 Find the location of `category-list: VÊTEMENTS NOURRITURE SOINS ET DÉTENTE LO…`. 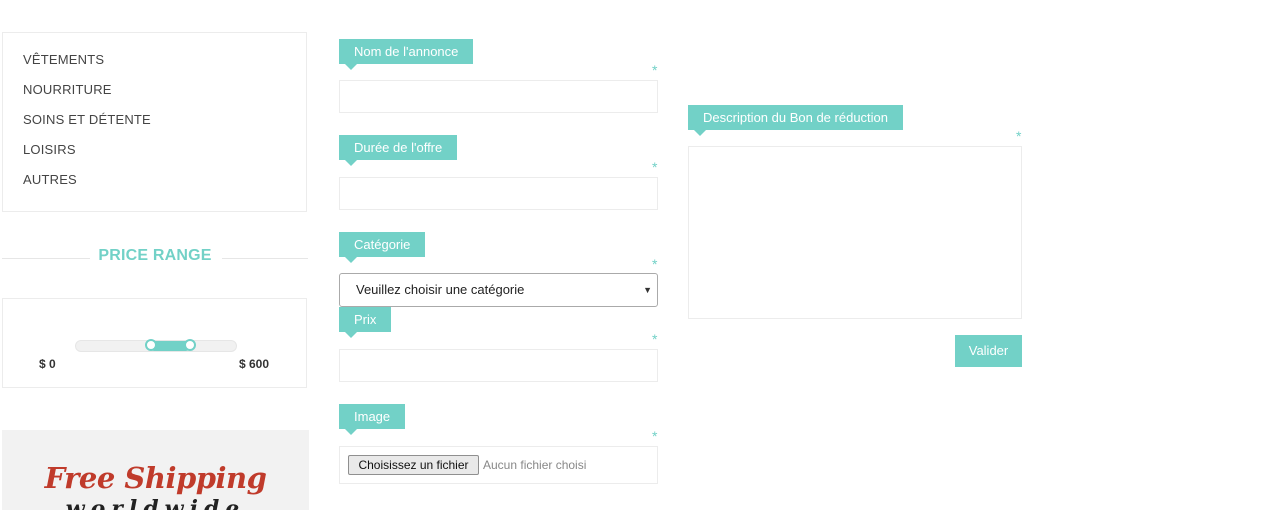

category-list: VÊTEMENTS NOURRITURE SOINS ET DÉTENTE LO… is located at coordinates (87, 126).